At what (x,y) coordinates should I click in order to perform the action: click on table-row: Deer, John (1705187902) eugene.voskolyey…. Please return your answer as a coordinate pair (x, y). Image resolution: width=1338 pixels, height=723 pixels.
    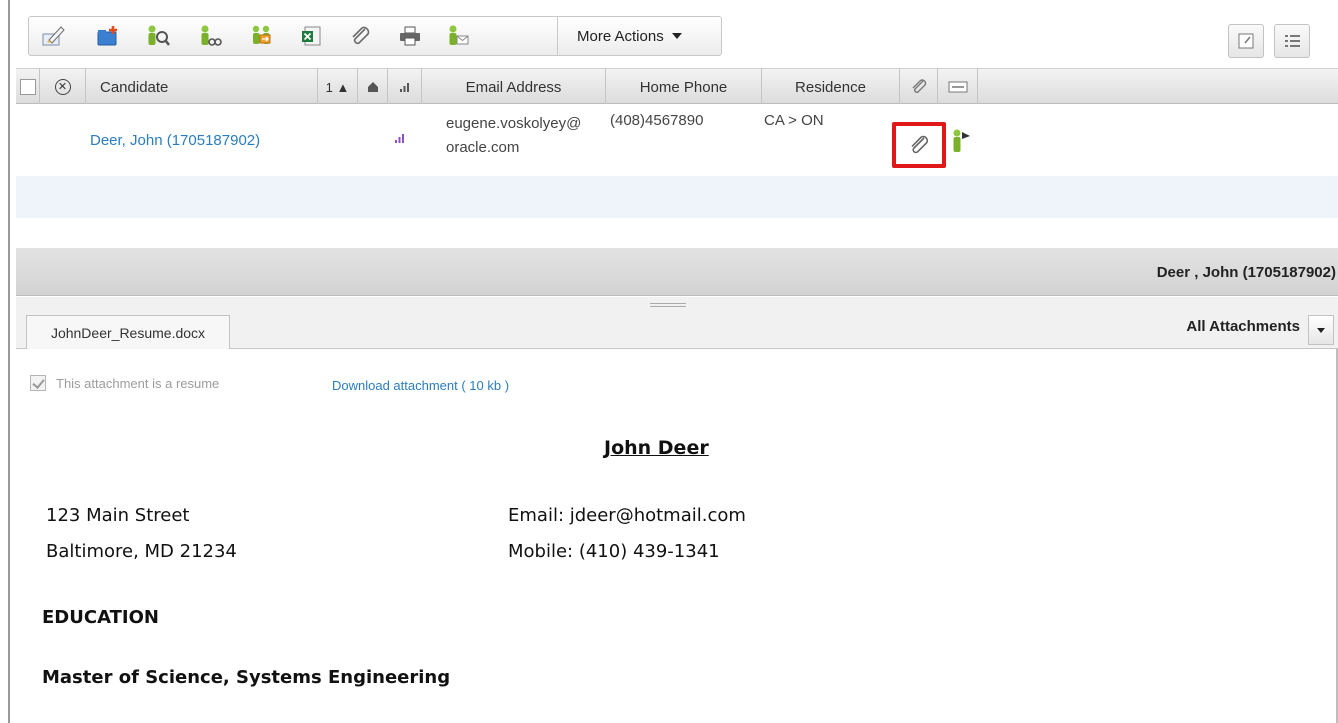
    Looking at the image, I should click on (677, 140).